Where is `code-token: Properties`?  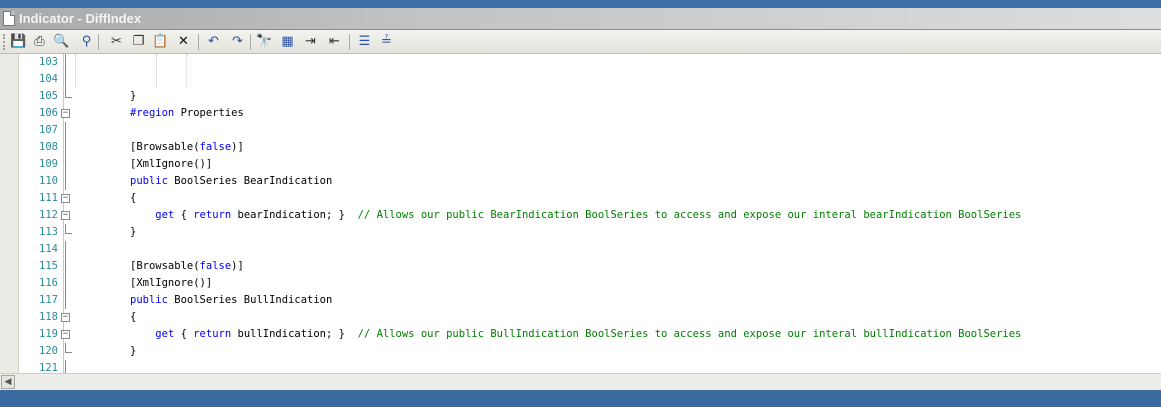
code-token: Properties is located at coordinates (209, 113).